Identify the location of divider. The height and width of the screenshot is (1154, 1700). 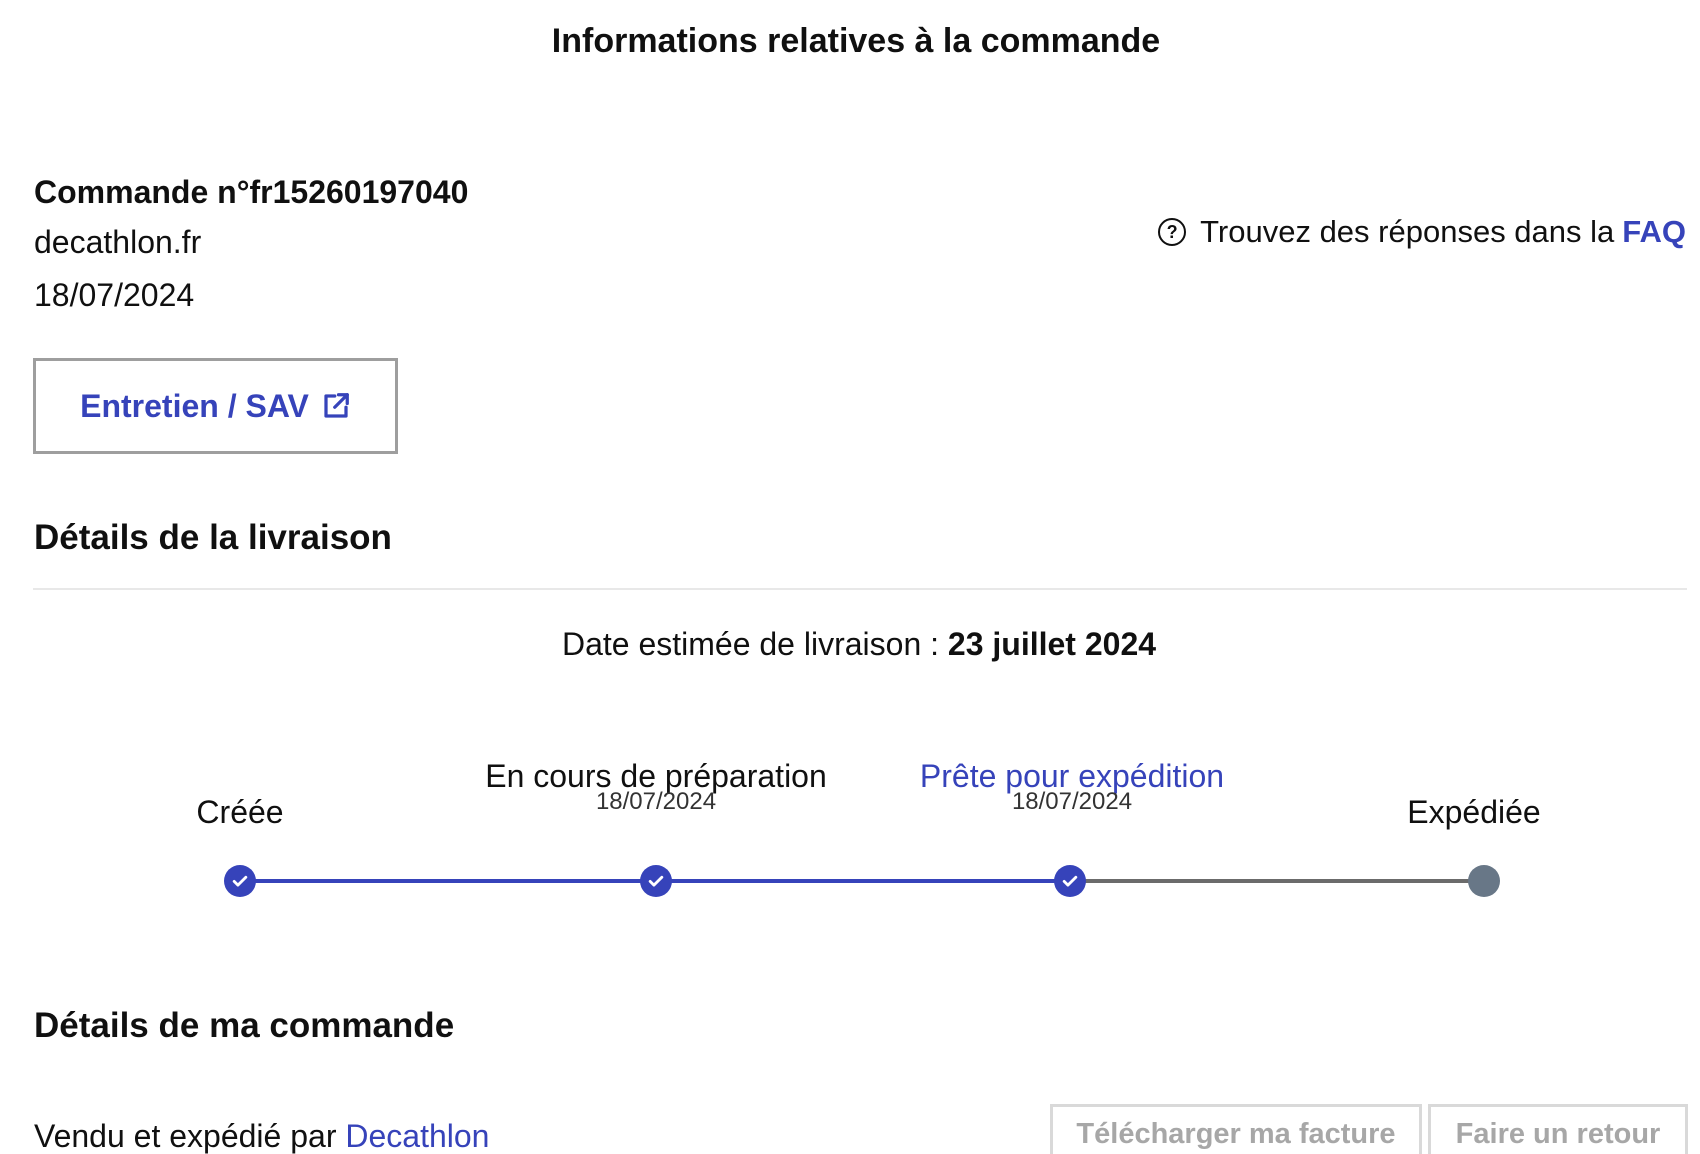
(860, 589).